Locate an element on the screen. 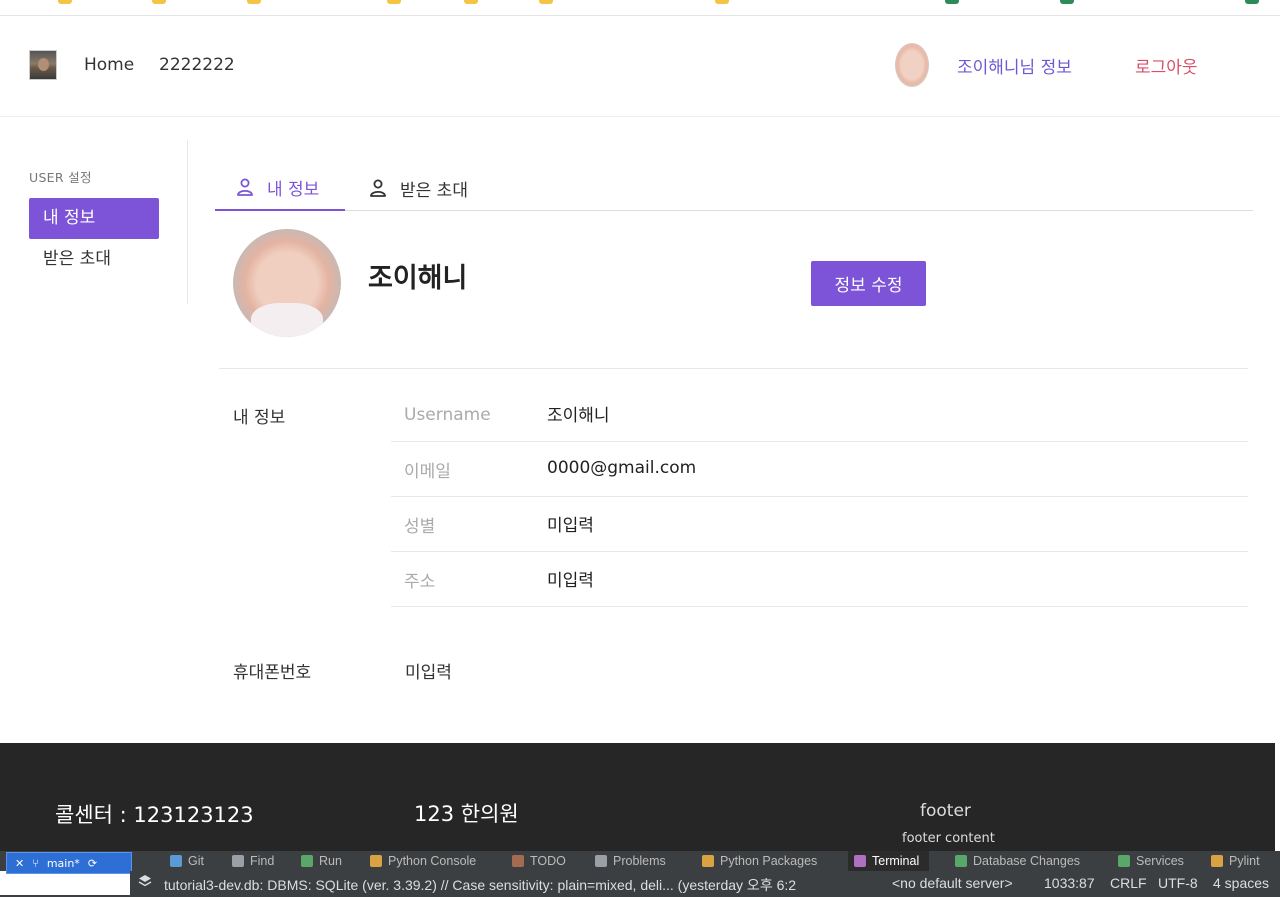 The height and width of the screenshot is (897, 1280). sidebar-item-my-info: 내 정보 is located at coordinates (94, 218).